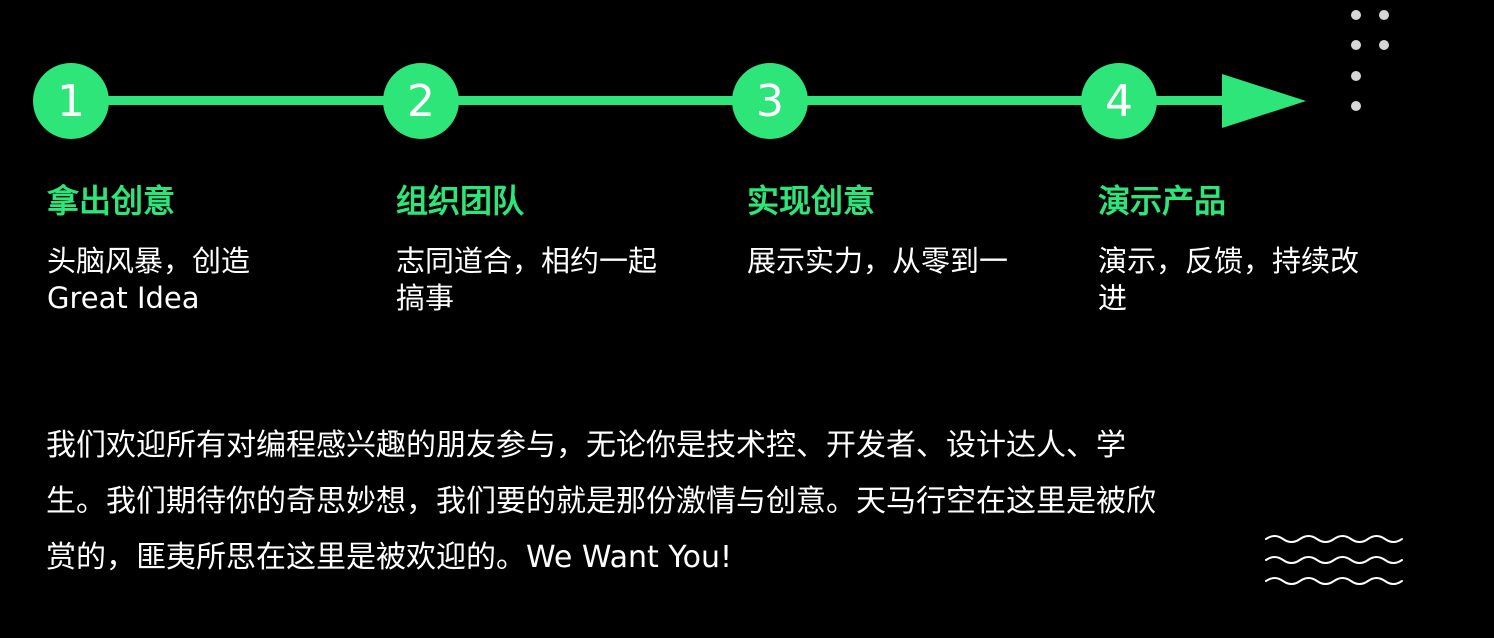  I want to click on step-2-description: 志同道合，相约一起搞事, so click(527, 279).